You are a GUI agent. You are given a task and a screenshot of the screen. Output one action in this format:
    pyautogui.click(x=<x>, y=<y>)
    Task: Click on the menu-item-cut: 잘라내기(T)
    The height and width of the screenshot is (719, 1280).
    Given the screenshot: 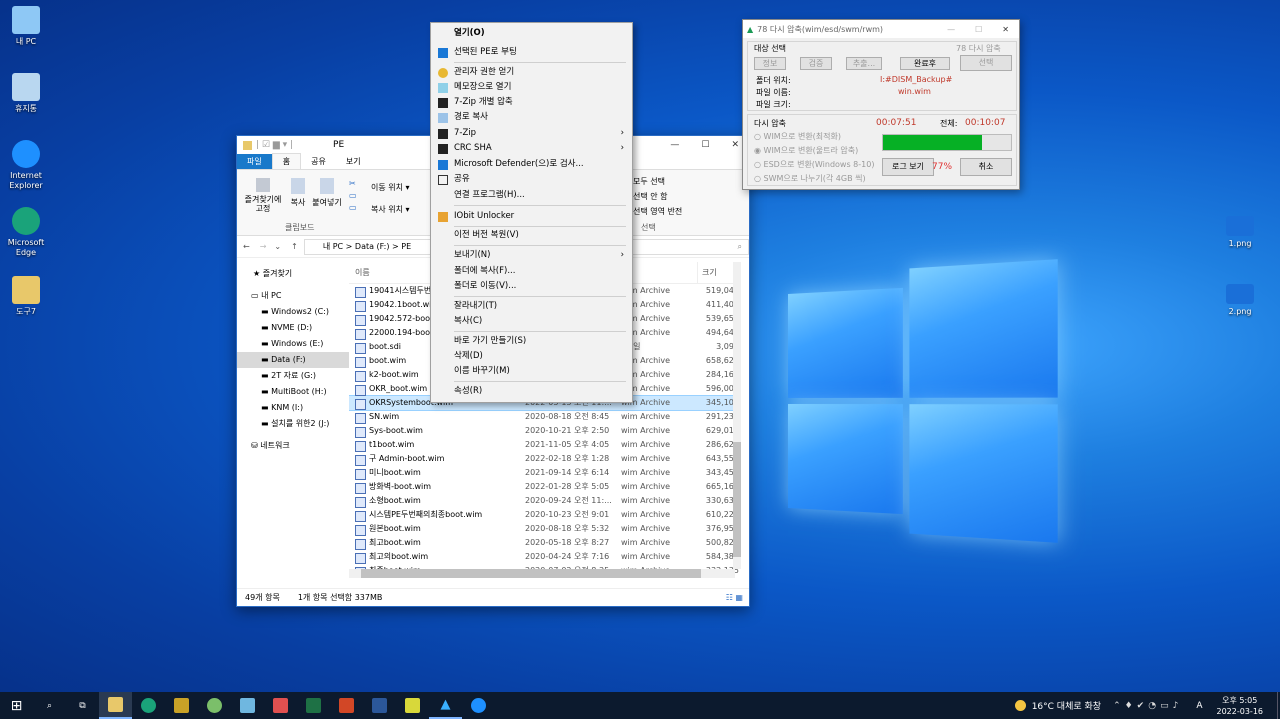 What is the action you would take?
    pyautogui.click(x=531, y=306)
    